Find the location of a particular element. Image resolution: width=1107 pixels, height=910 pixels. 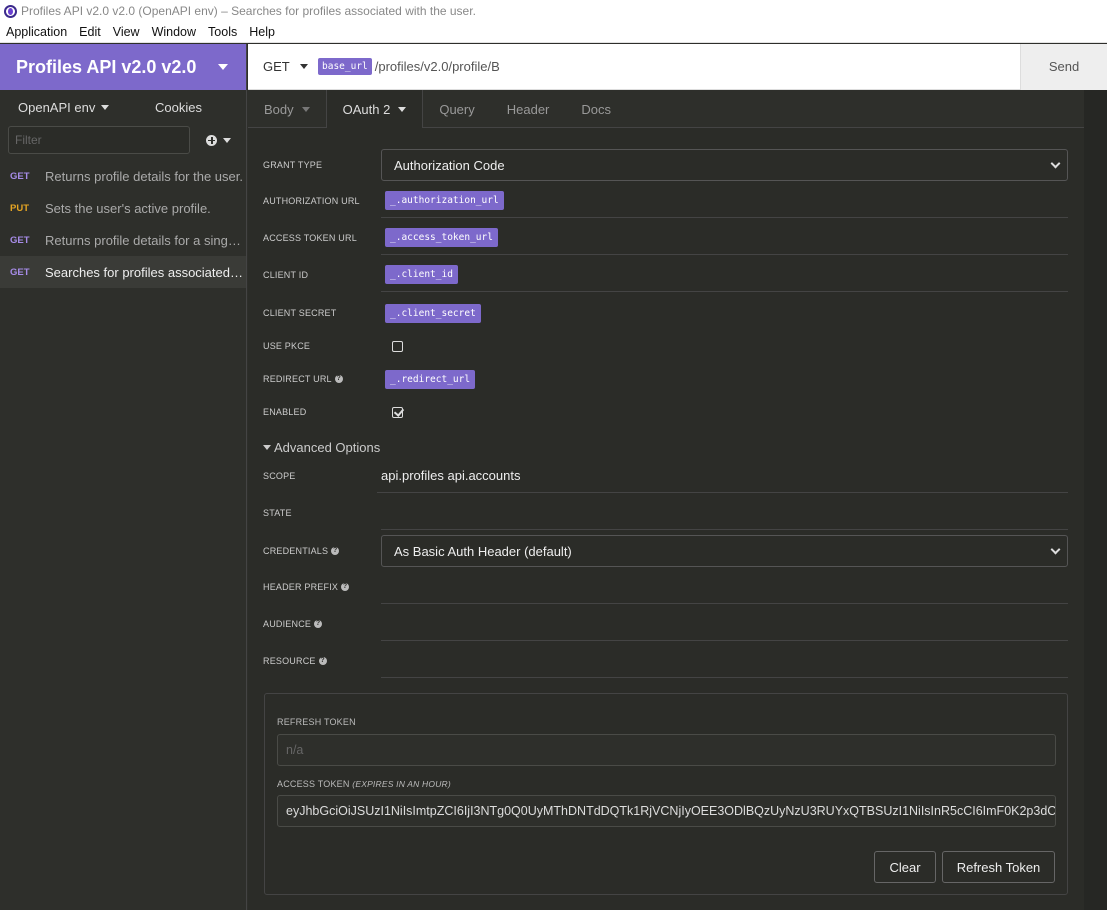

access-token-text: ACCESS TOKEN is located at coordinates (313, 784).